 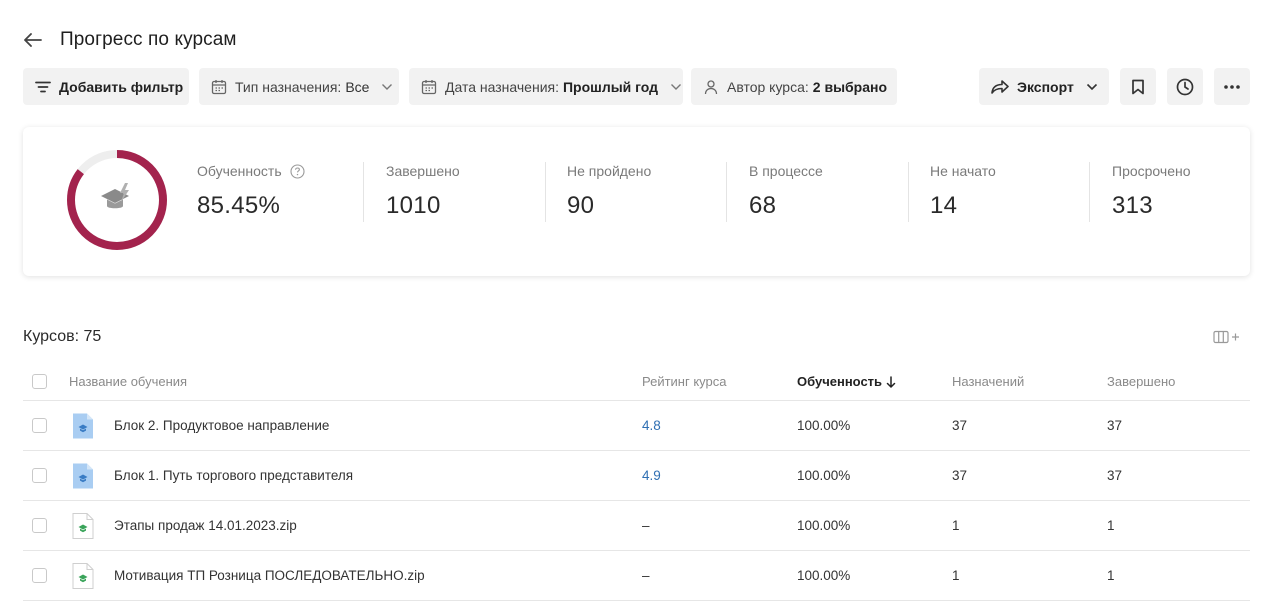 What do you see at coordinates (651, 475) in the screenshot?
I see `course-rating: 4.9` at bounding box center [651, 475].